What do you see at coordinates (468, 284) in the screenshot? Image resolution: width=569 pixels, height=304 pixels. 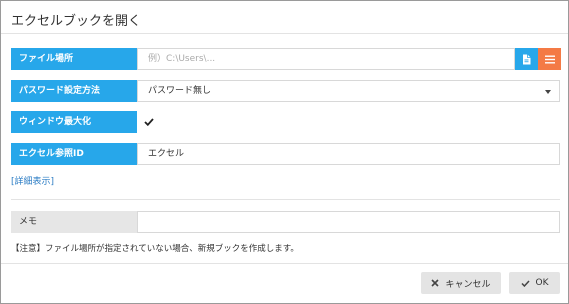 I see `cancel-label: キャンセル` at bounding box center [468, 284].